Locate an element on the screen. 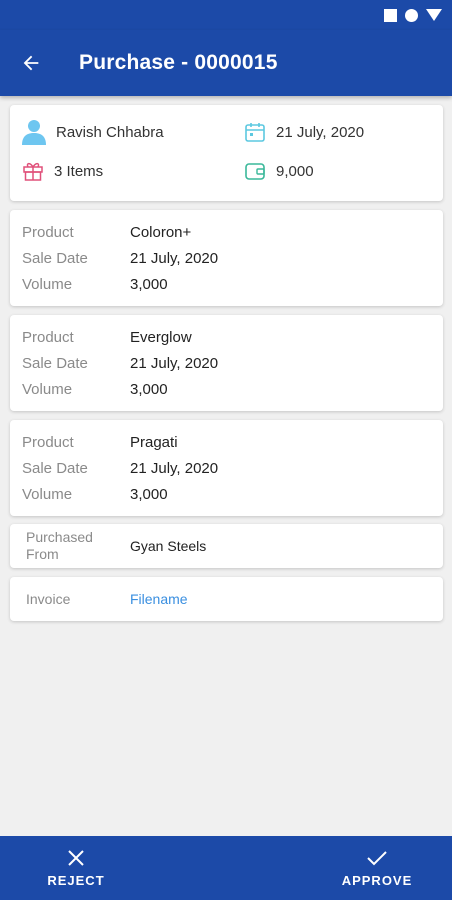 Image resolution: width=452 pixels, height=900 pixels. approve-label: APPROVE is located at coordinates (377, 880).